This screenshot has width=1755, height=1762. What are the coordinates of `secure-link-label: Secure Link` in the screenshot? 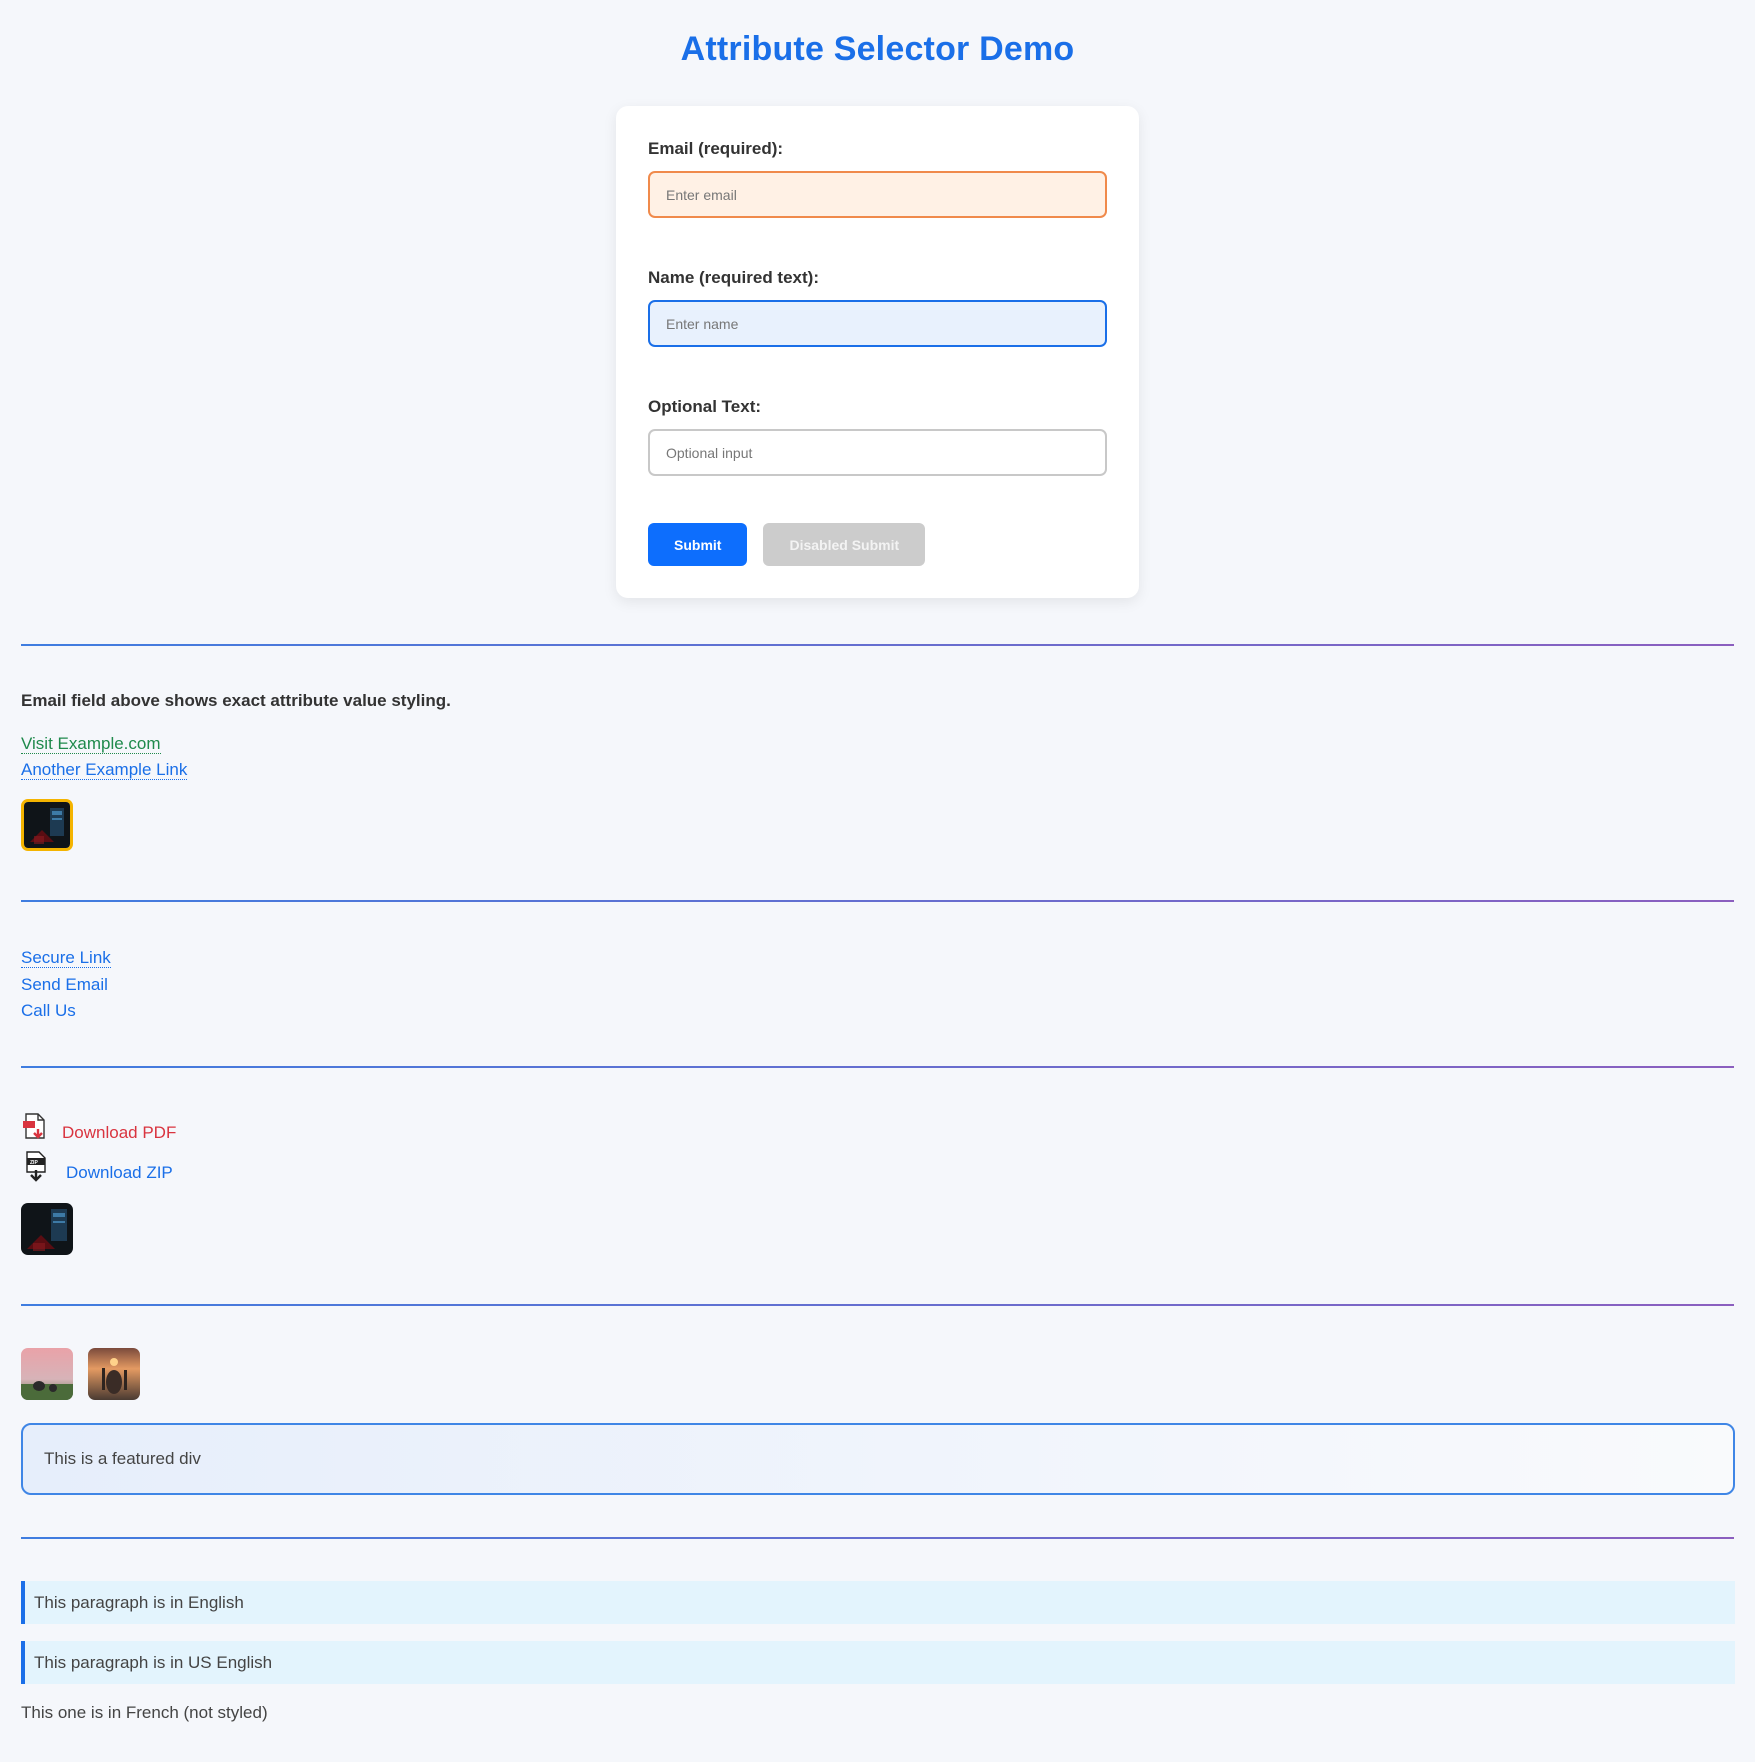 It's located at (66, 958).